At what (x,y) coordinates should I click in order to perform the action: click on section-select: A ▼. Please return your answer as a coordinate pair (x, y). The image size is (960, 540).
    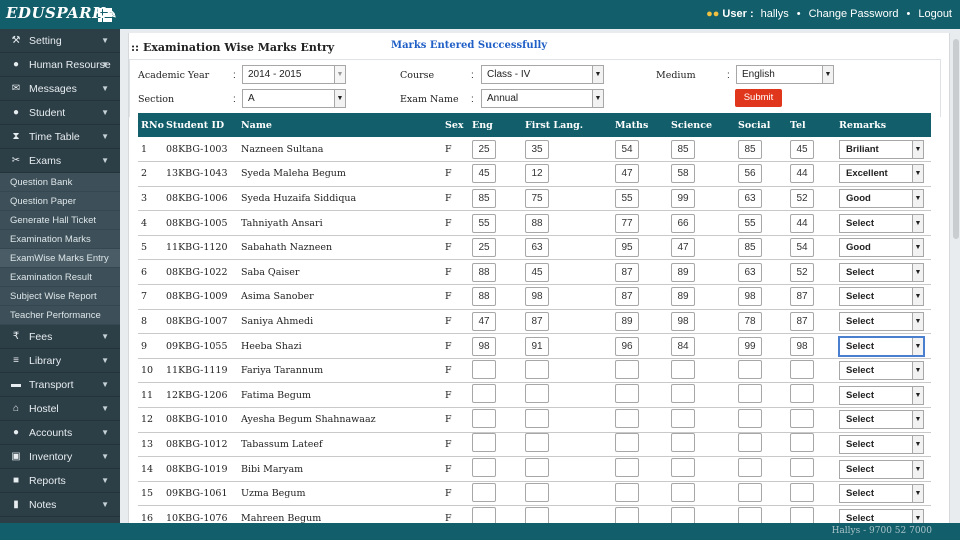
    Looking at the image, I should click on (294, 98).